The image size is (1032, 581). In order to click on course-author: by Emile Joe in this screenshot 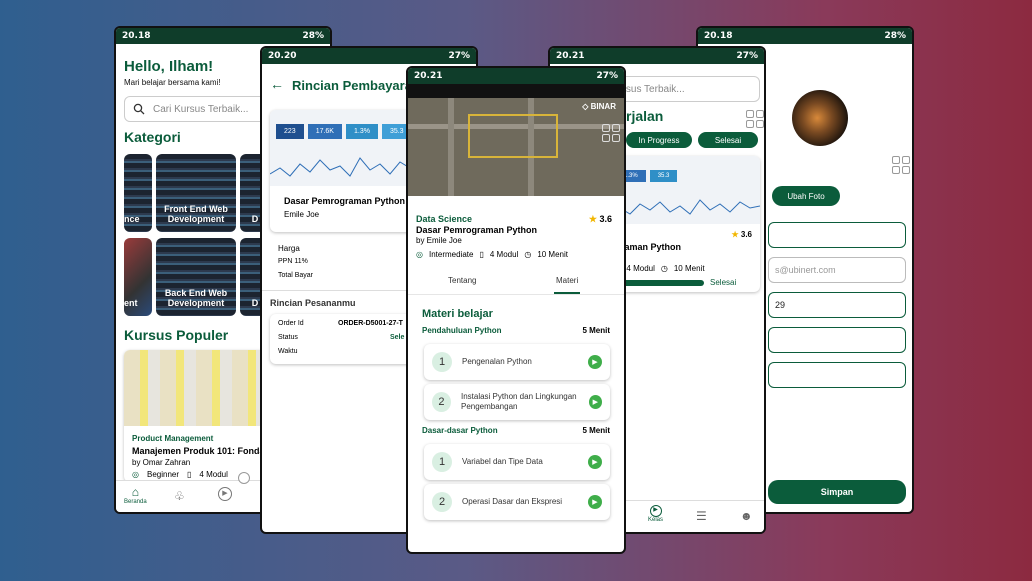, I will do `click(439, 240)`.